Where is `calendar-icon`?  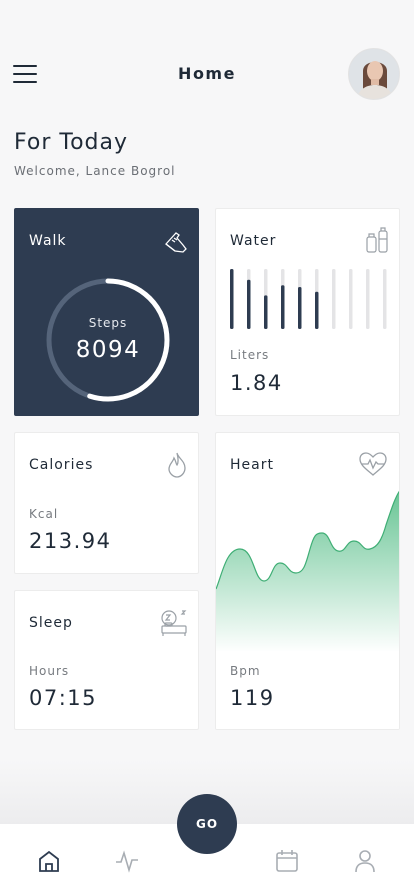
calendar-icon is located at coordinates (287, 861).